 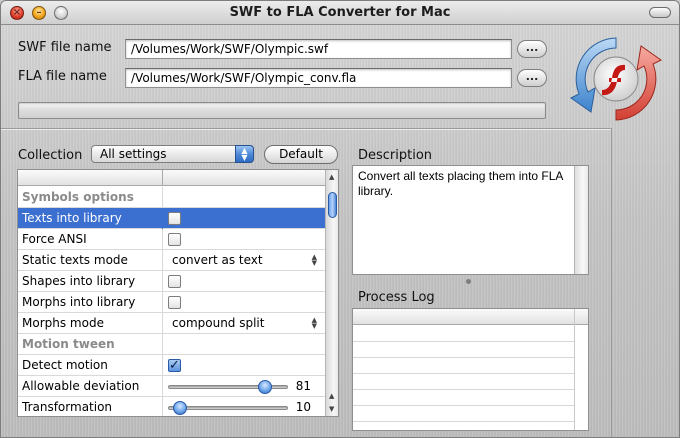 What do you see at coordinates (611, 282) in the screenshot?
I see `vertical-divider` at bounding box center [611, 282].